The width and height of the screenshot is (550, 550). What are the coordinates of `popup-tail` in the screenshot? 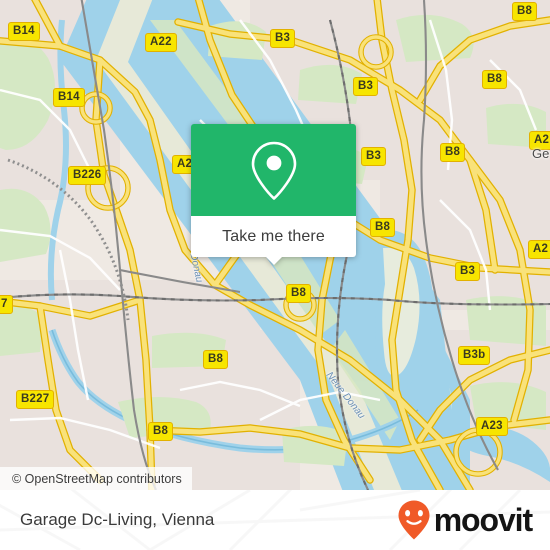 It's located at (273, 260).